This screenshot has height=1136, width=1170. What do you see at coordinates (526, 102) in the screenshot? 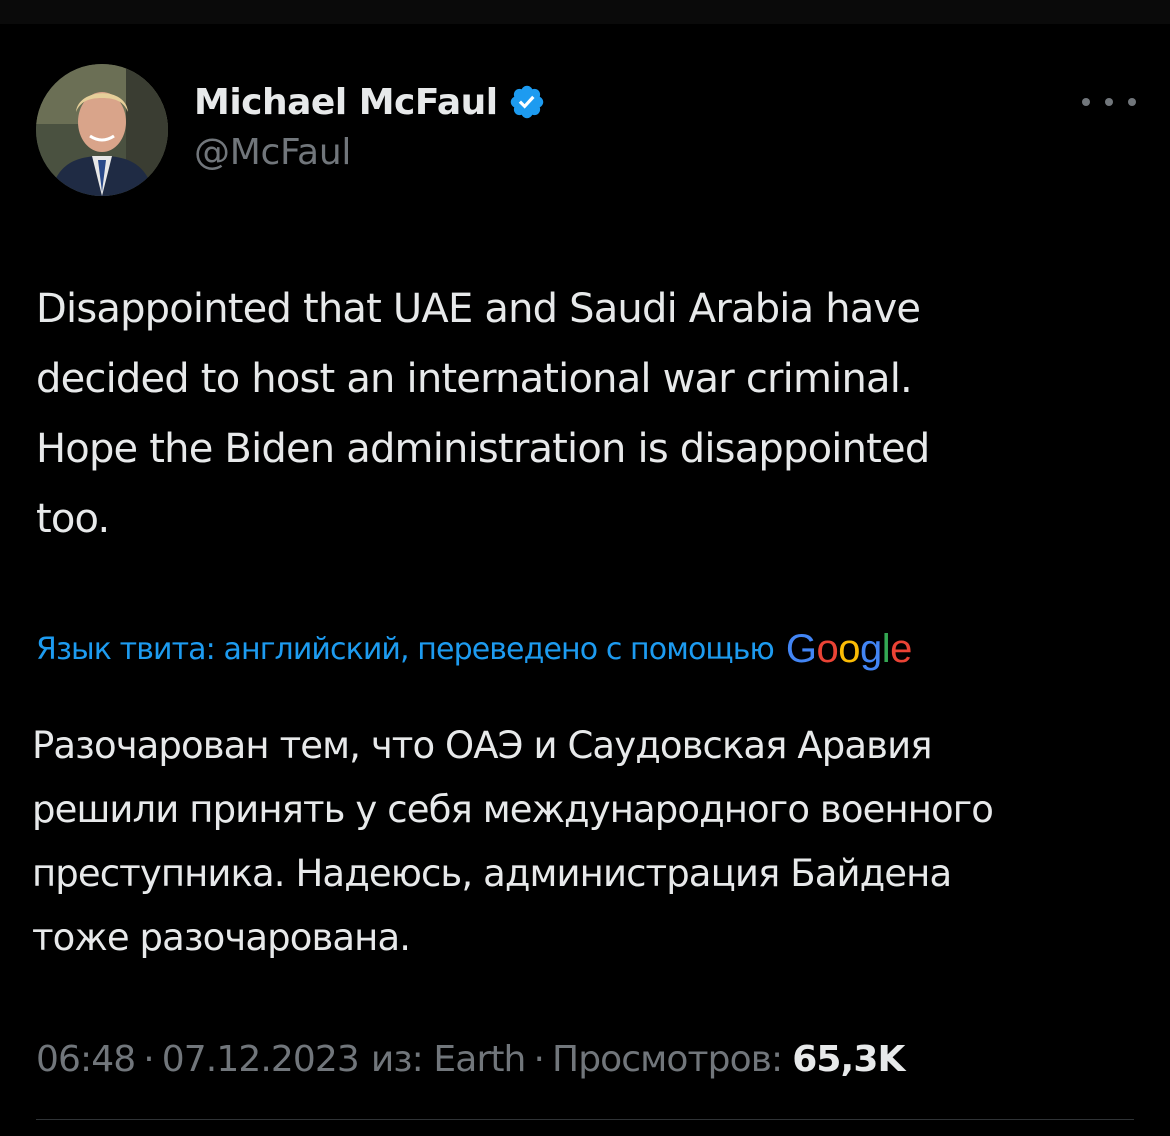
I see `verified-badge-icon` at bounding box center [526, 102].